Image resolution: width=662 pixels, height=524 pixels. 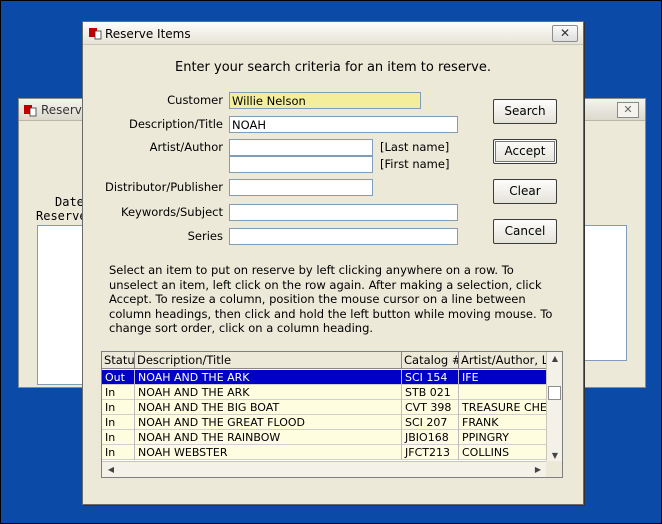 What do you see at coordinates (343, 124) in the screenshot?
I see `description-field` at bounding box center [343, 124].